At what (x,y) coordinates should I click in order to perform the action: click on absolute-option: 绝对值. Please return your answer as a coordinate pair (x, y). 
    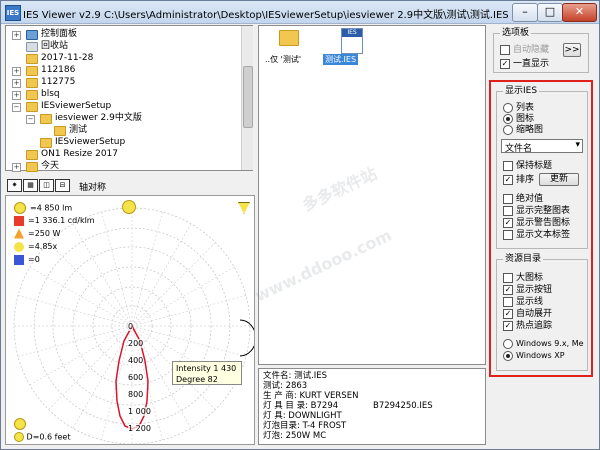
    Looking at the image, I should click on (523, 199).